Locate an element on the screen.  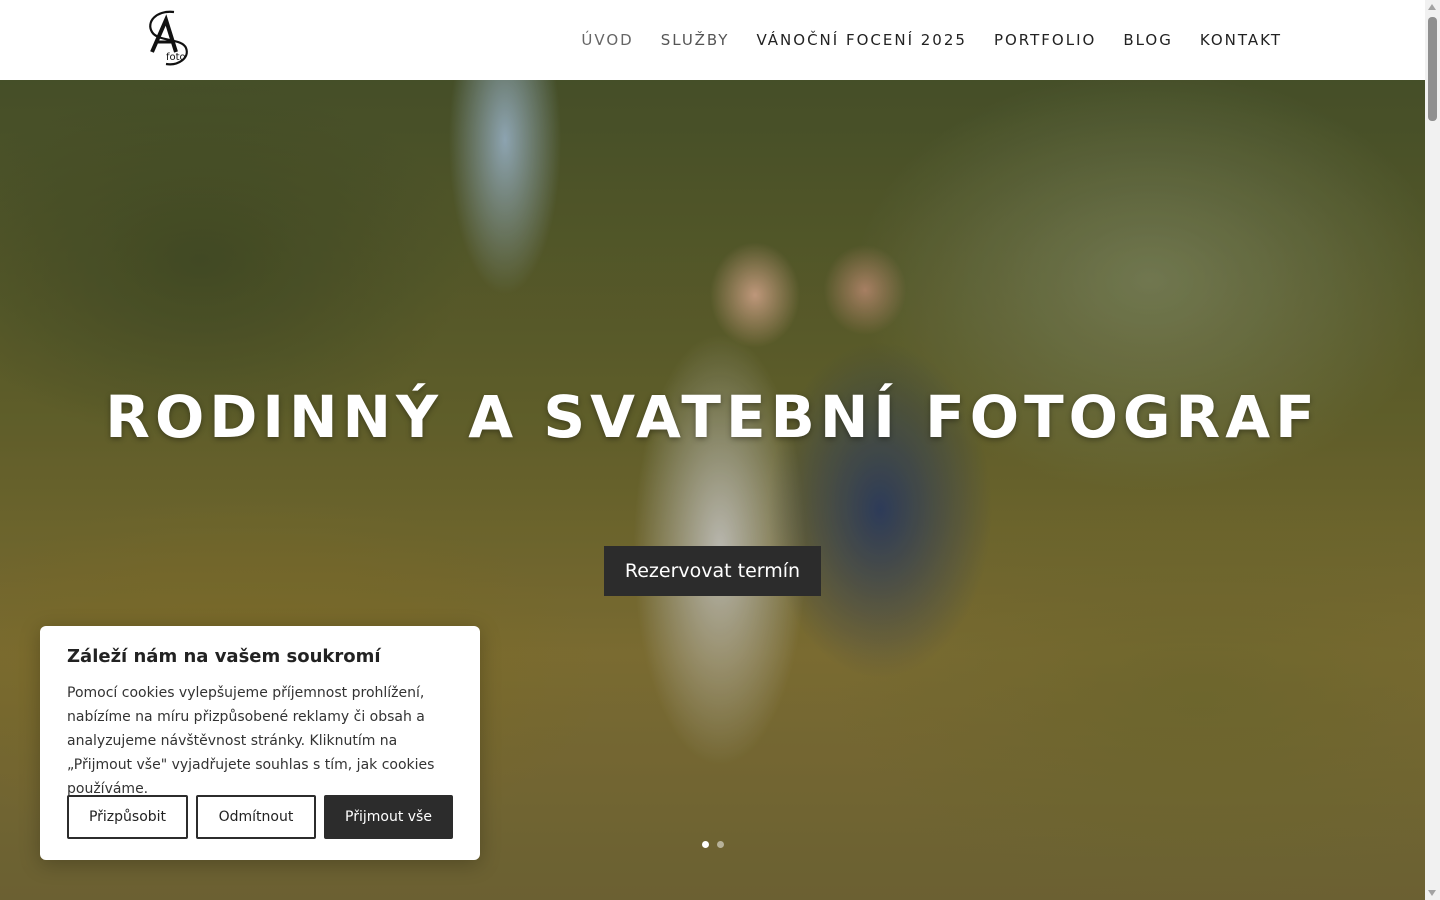
book-appointment-button: Rezervovat termín is located at coordinates (712, 571).